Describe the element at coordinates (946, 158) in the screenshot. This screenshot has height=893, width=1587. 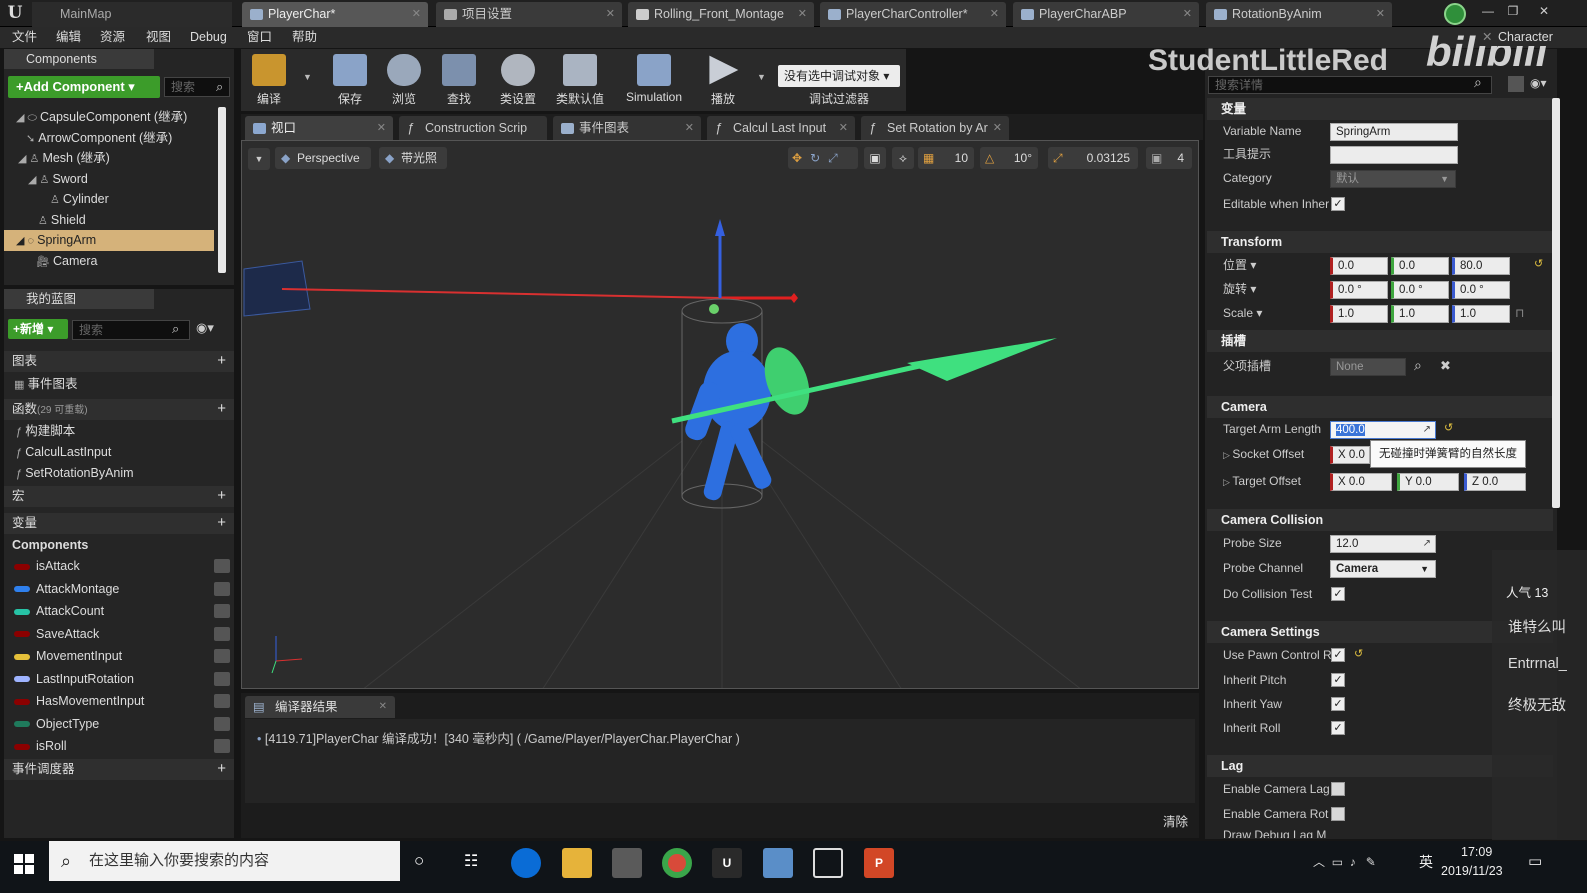
I see `grid-snap-button: ▦ 10` at that location.